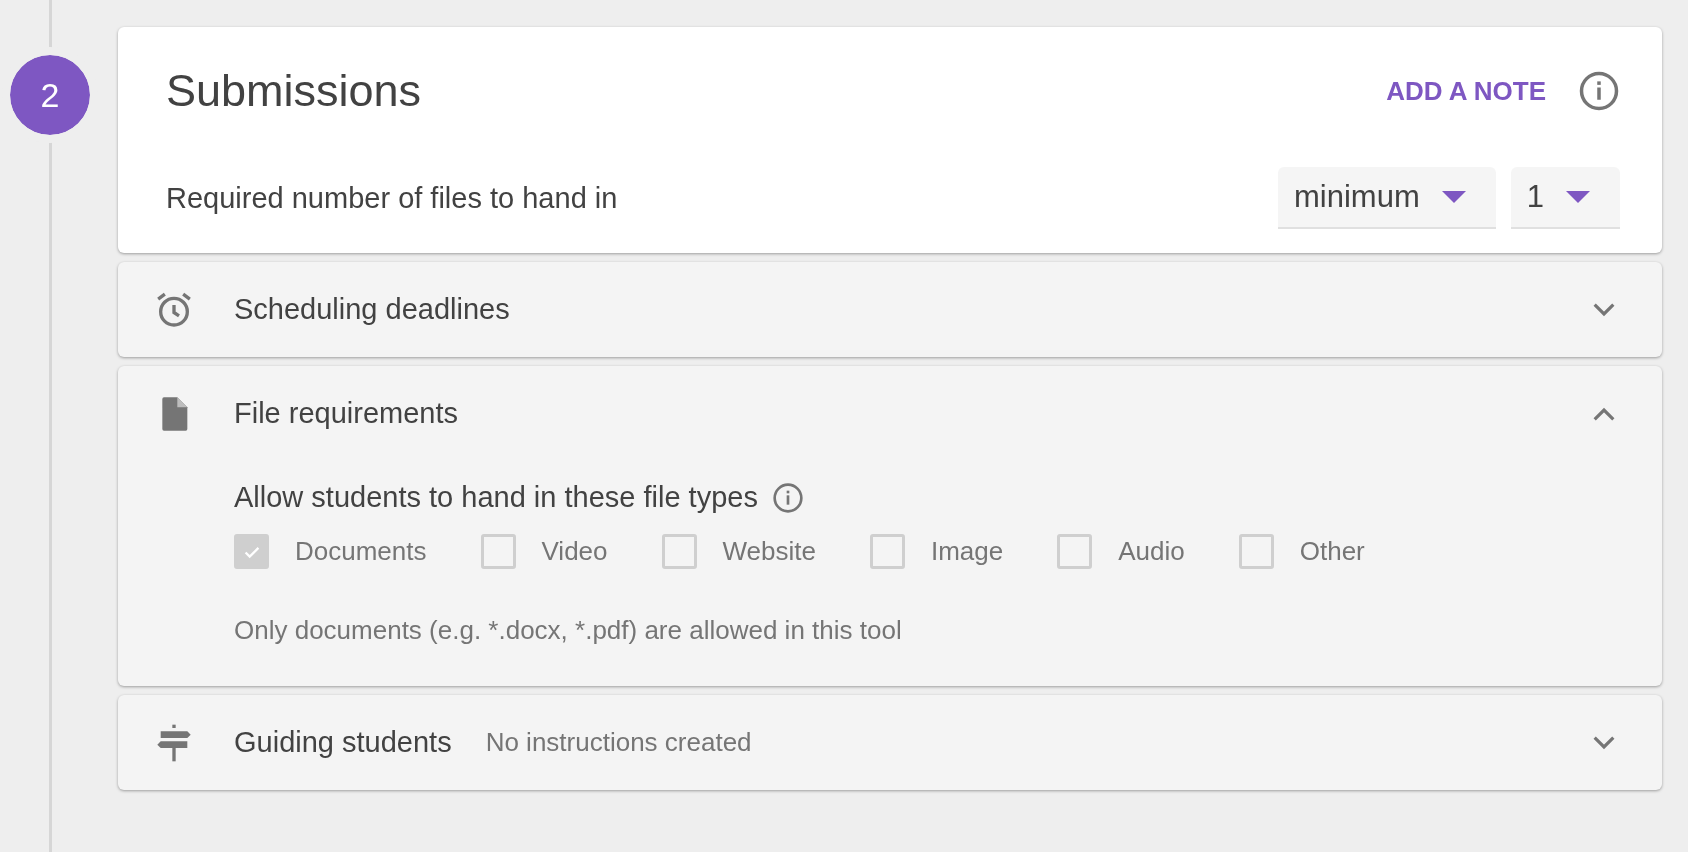  Describe the element at coordinates (372, 309) in the screenshot. I see `section-title: Scheduling deadlines` at that location.